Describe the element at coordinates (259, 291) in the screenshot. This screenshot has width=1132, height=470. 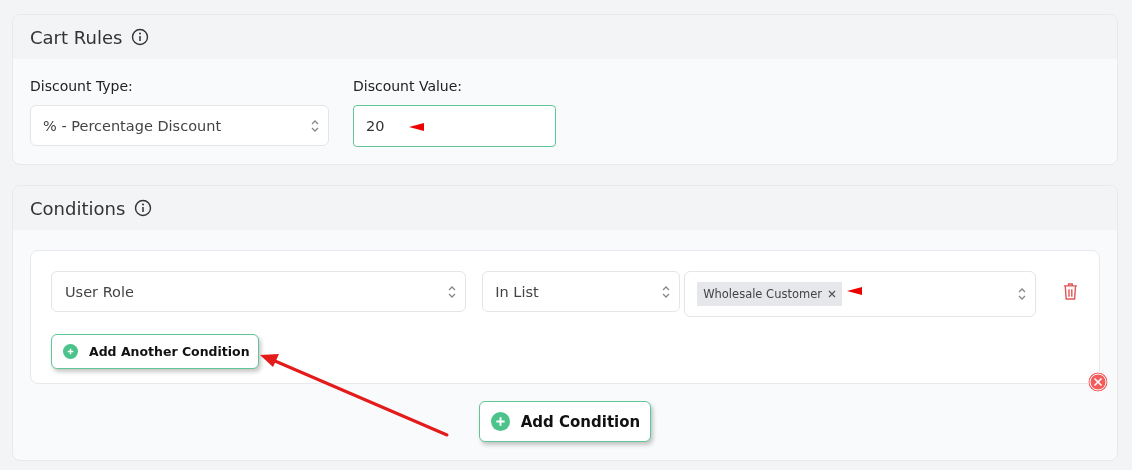
I see `field-select: User Role` at that location.